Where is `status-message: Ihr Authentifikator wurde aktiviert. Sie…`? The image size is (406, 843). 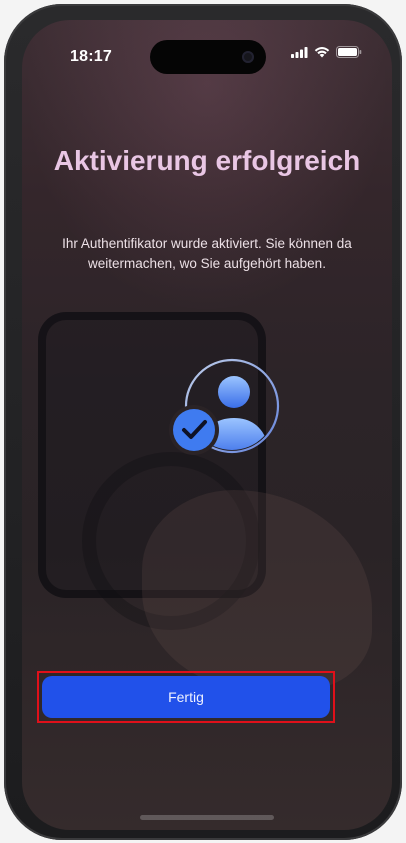 status-message: Ihr Authentifikator wurde aktiviert. Sie… is located at coordinates (207, 253).